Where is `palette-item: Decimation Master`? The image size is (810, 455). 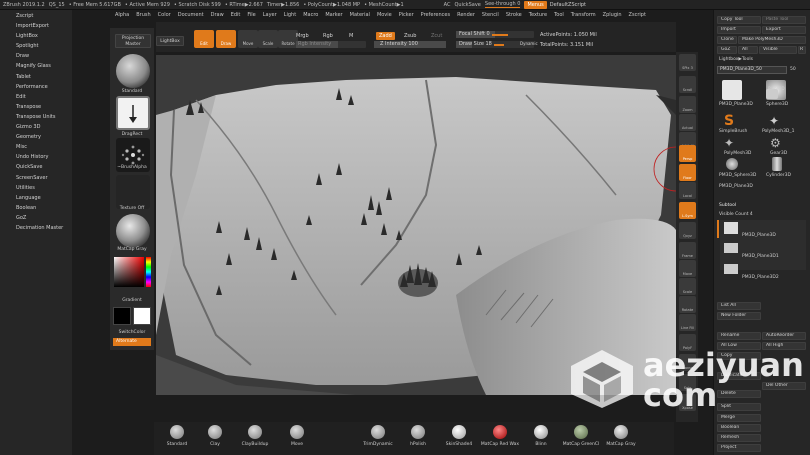
palette-item: Decimation Master is located at coordinates (36, 228).